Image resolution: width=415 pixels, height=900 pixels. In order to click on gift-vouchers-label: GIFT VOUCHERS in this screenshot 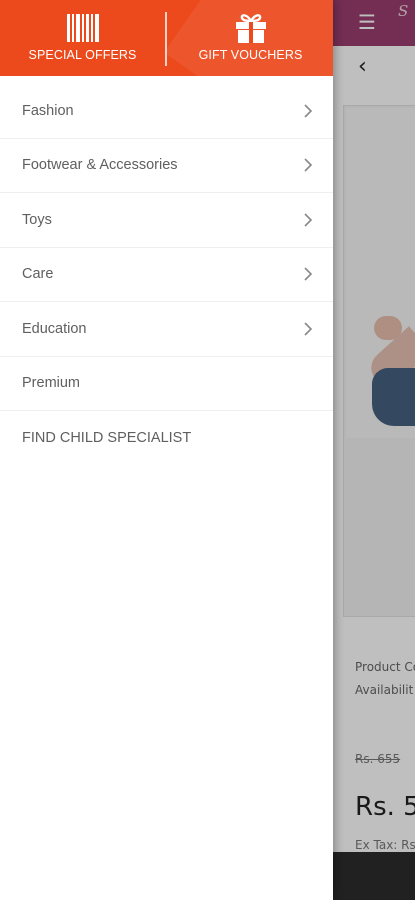, I will do `click(250, 55)`.